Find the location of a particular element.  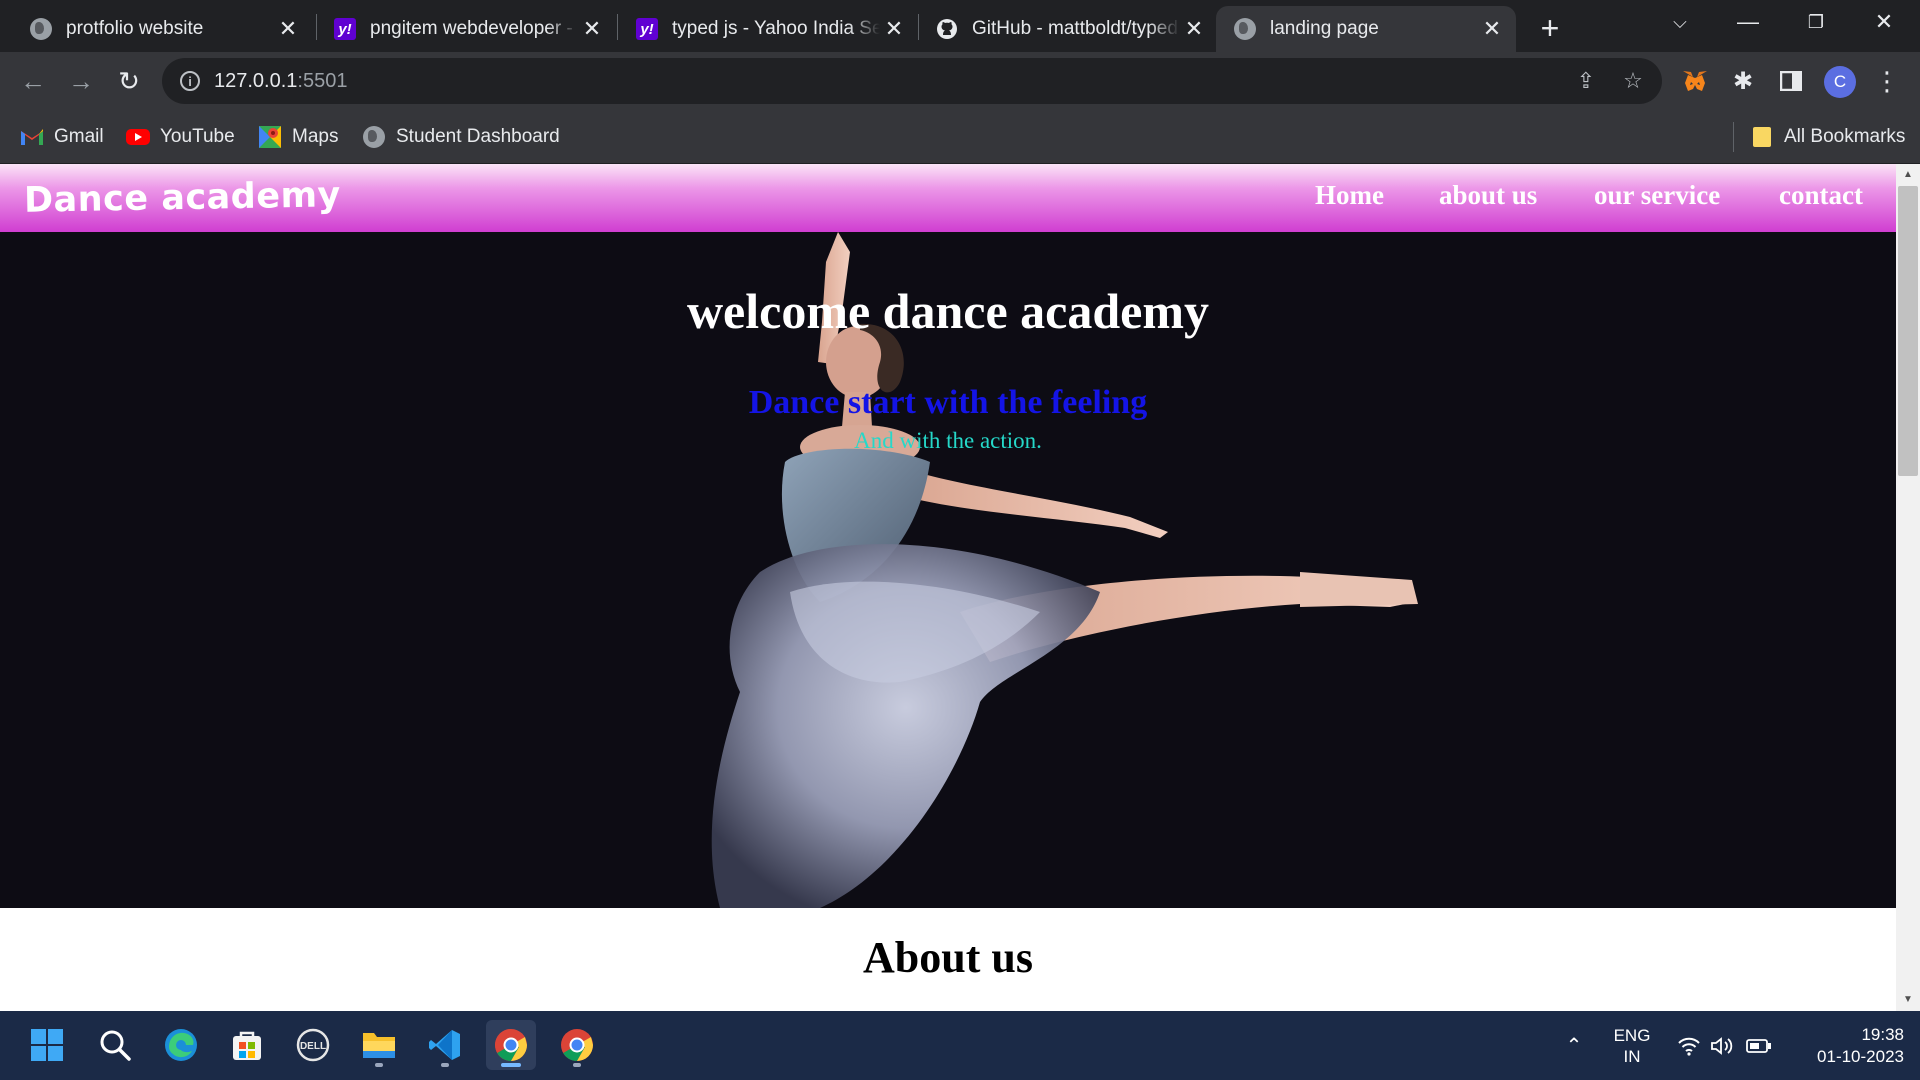

battery-icon is located at coordinates (1759, 1045).